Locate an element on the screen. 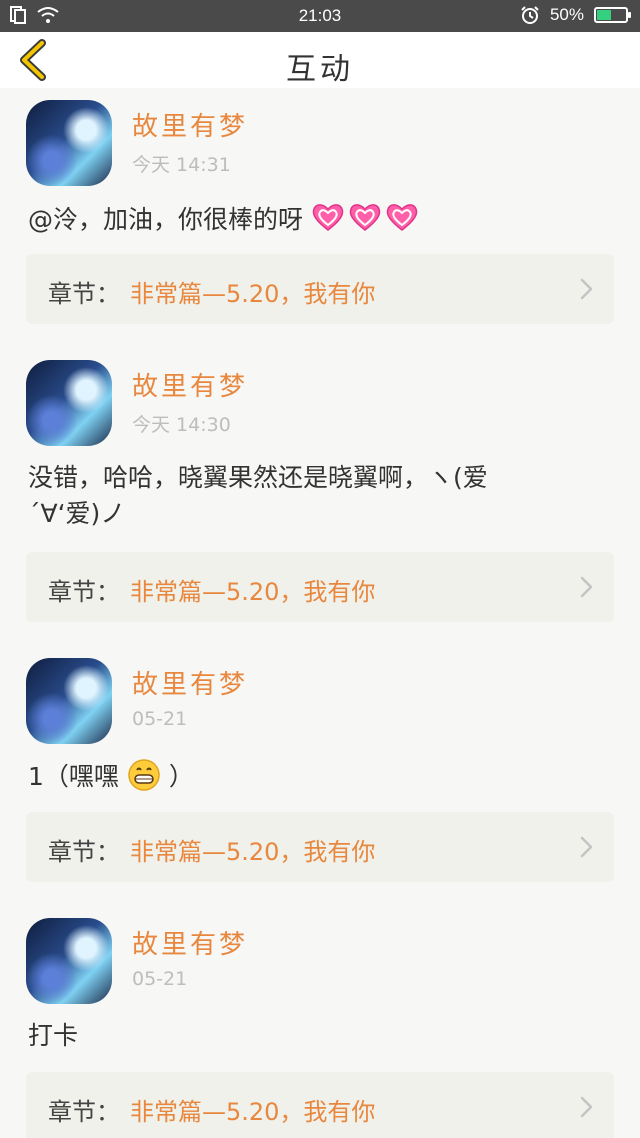 This screenshot has height=1138, width=640. comment-body: 1（嘿嘿 is located at coordinates (73, 776).